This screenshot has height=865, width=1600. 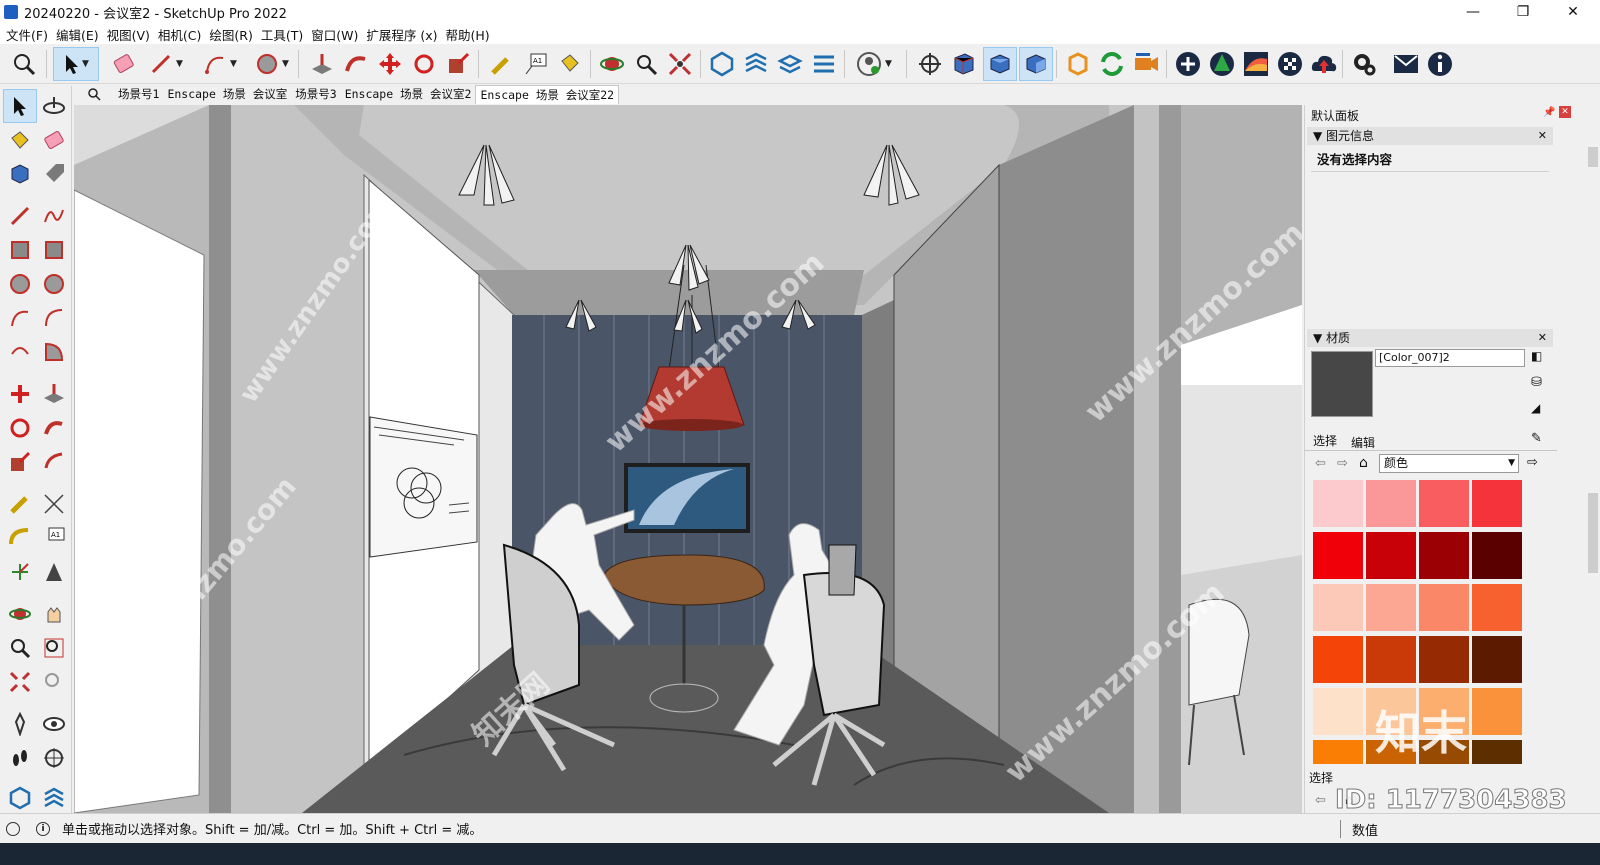 I want to click on push-pull-icon, so click(x=322, y=64).